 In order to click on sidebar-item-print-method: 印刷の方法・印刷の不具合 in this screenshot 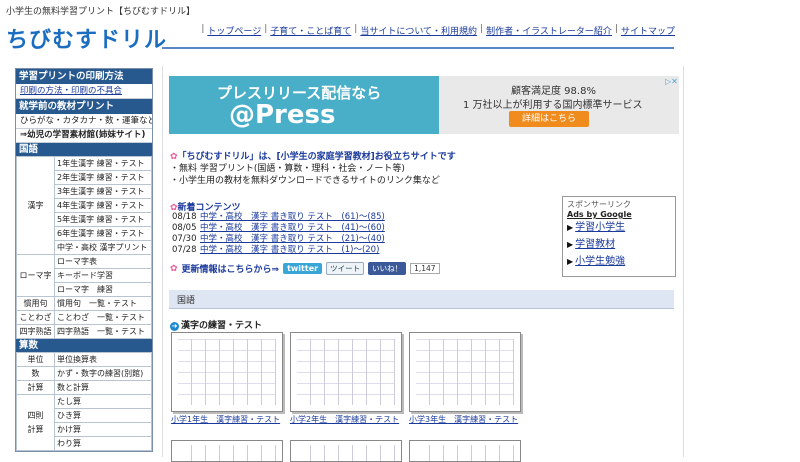, I will do `click(84, 92)`.